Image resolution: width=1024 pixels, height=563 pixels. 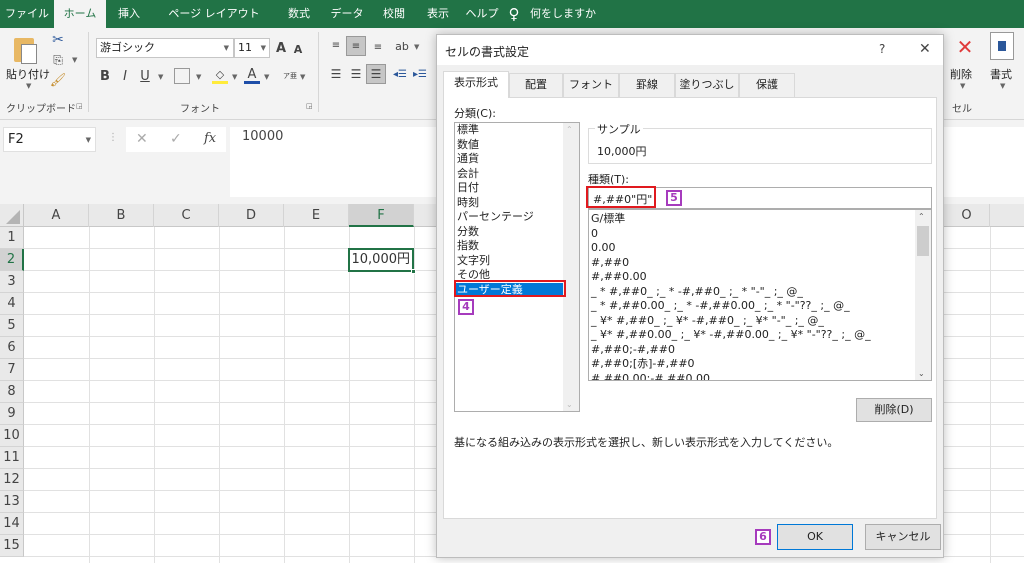 I want to click on row-header-1: 1, so click(x=12, y=238).